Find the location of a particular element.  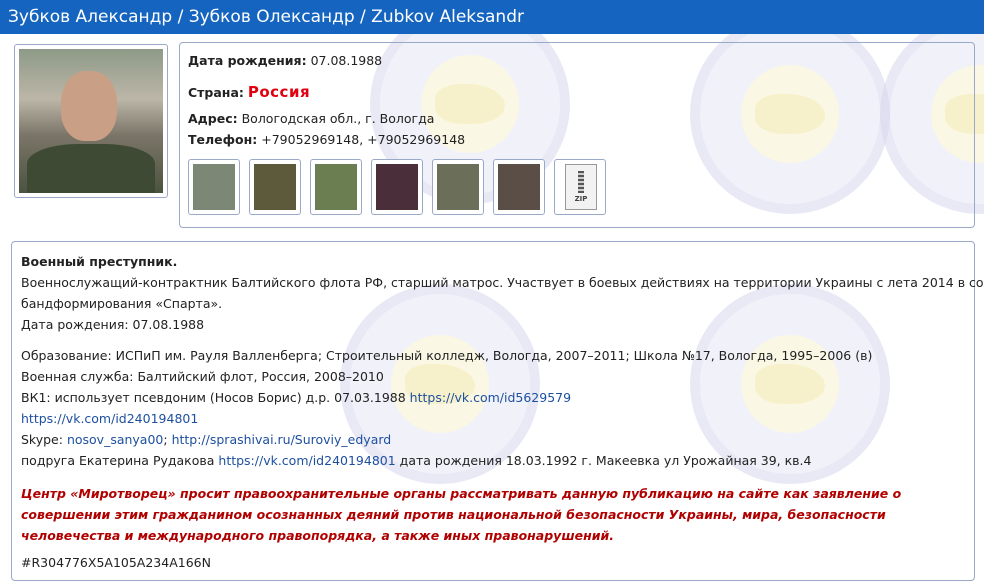

address-value: Вологодская обл., г. Вологда is located at coordinates (338, 118).